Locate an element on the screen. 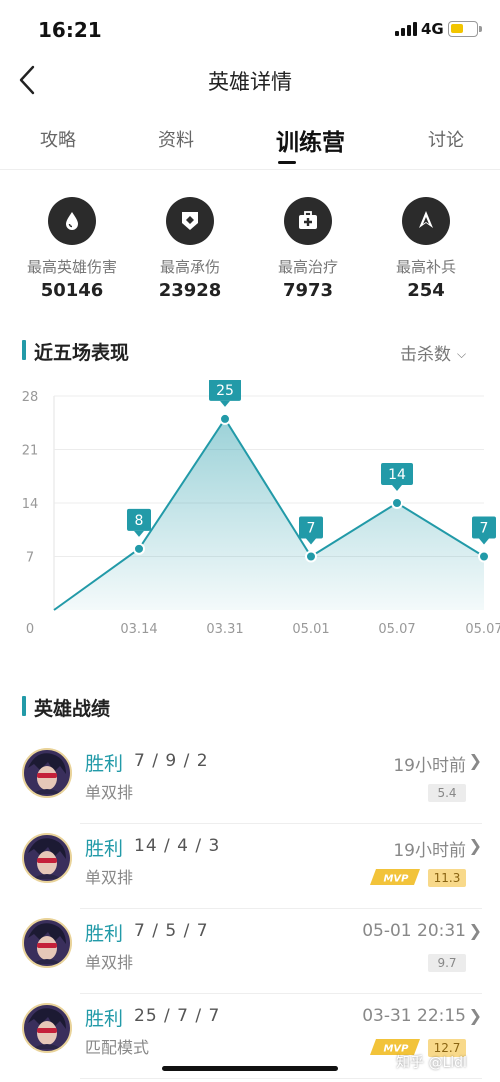  spearhead-icon is located at coordinates (426, 221).